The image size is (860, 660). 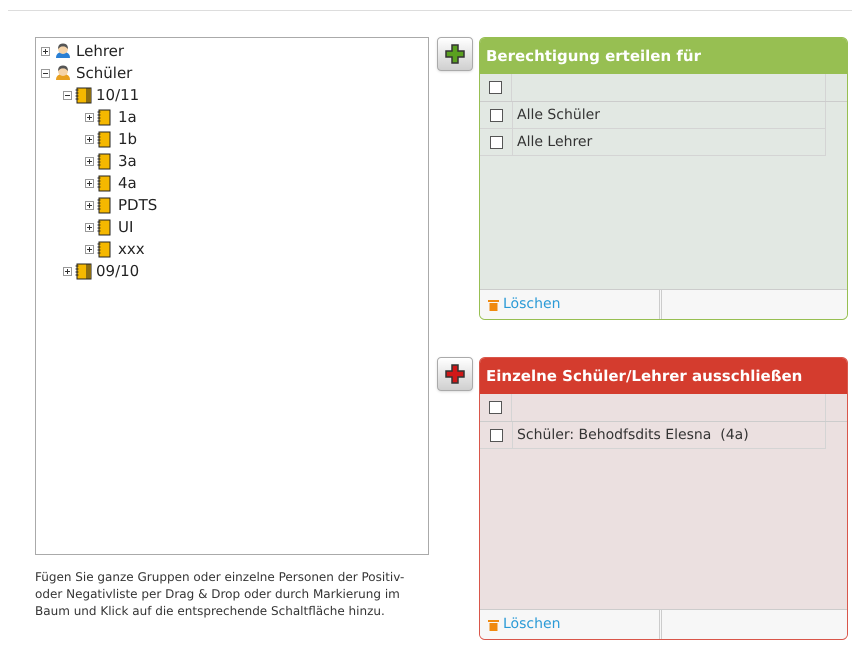 I want to click on tree-item: Lehrer, so click(x=100, y=51).